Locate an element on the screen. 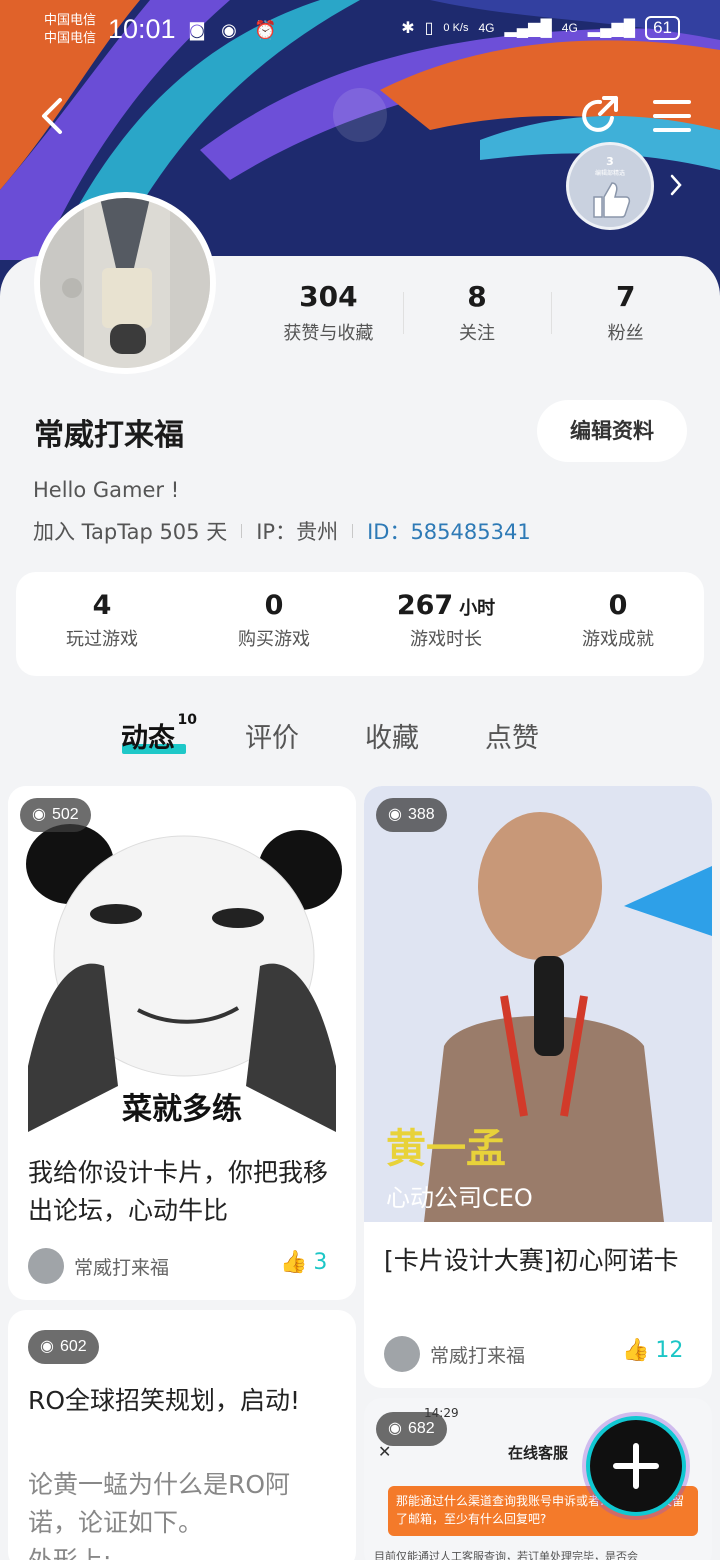 Image resolution: width=720 pixels, height=1560 pixels. badge-level: 3 is located at coordinates (610, 161).